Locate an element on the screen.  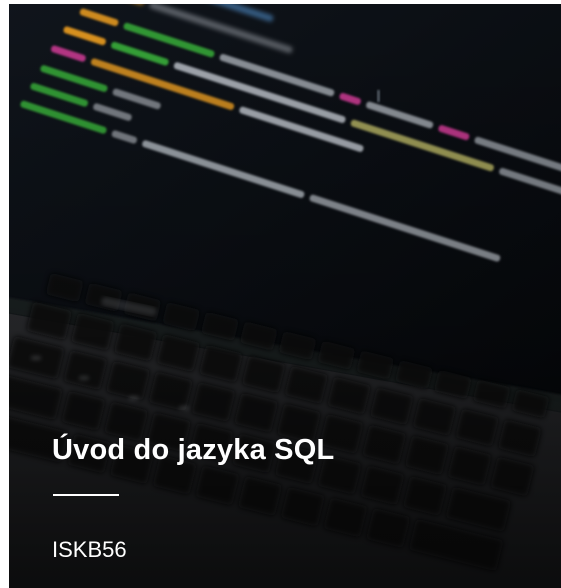
course-title: Úvod do jazyka SQL is located at coordinates (193, 450).